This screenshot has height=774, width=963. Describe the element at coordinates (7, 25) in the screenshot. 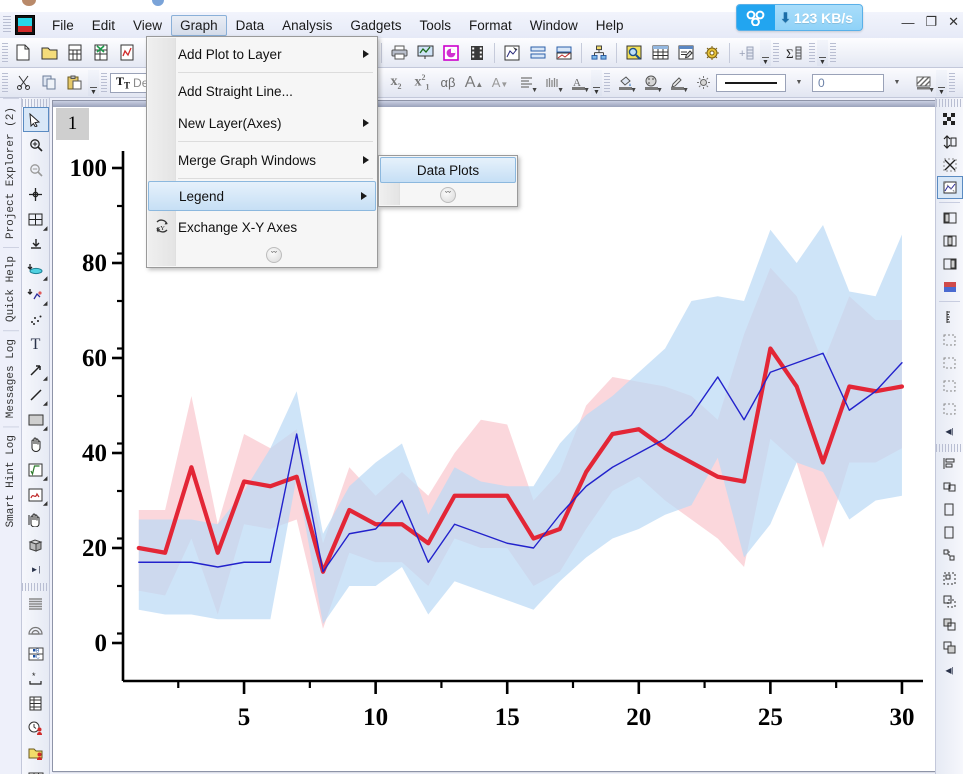

I see `menubar-grip` at that location.